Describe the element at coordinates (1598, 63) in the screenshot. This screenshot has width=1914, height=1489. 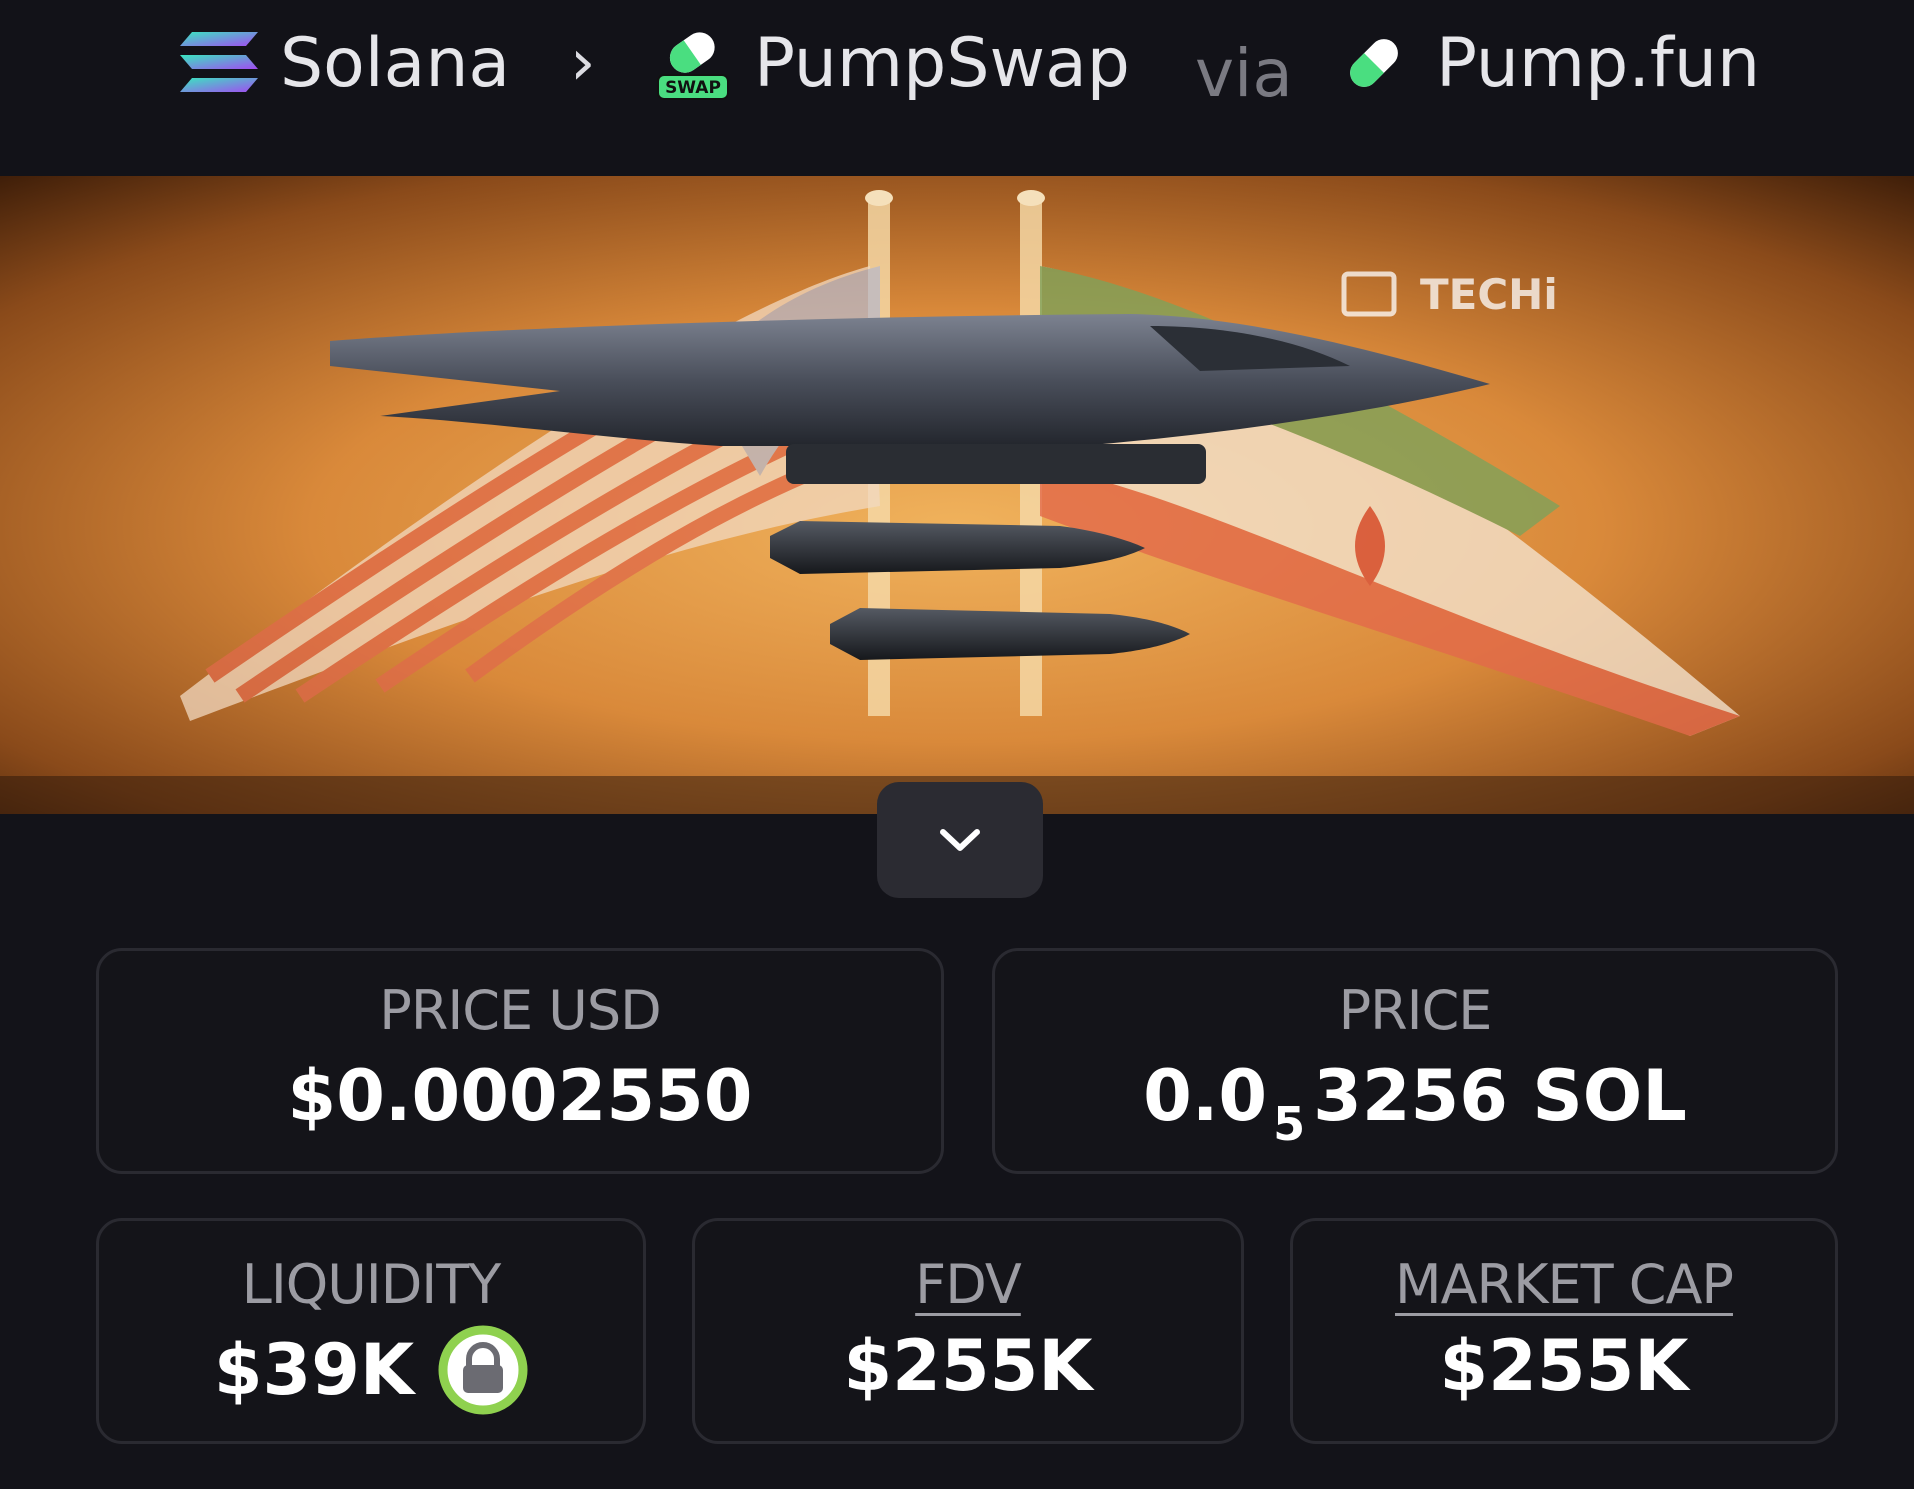
I see `breadcrumb-launchpad-label: Pump.fun` at that location.